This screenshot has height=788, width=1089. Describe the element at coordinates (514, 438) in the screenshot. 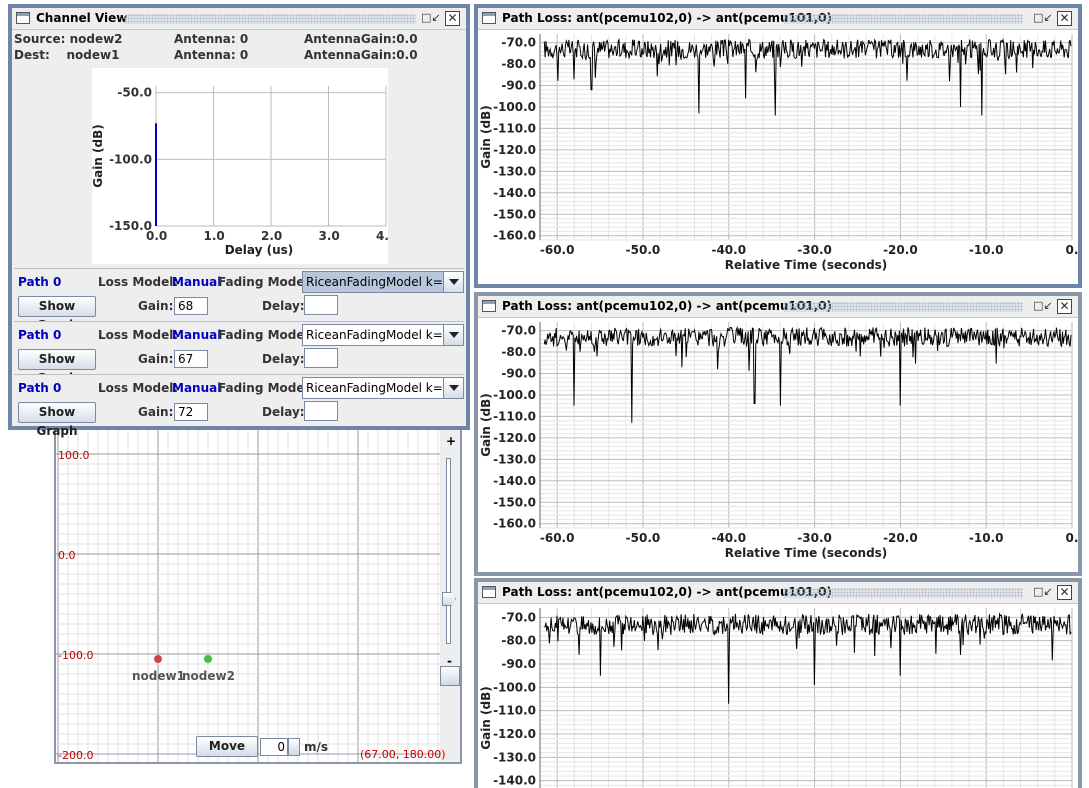

I see `y-tick-label: -120.0` at that location.